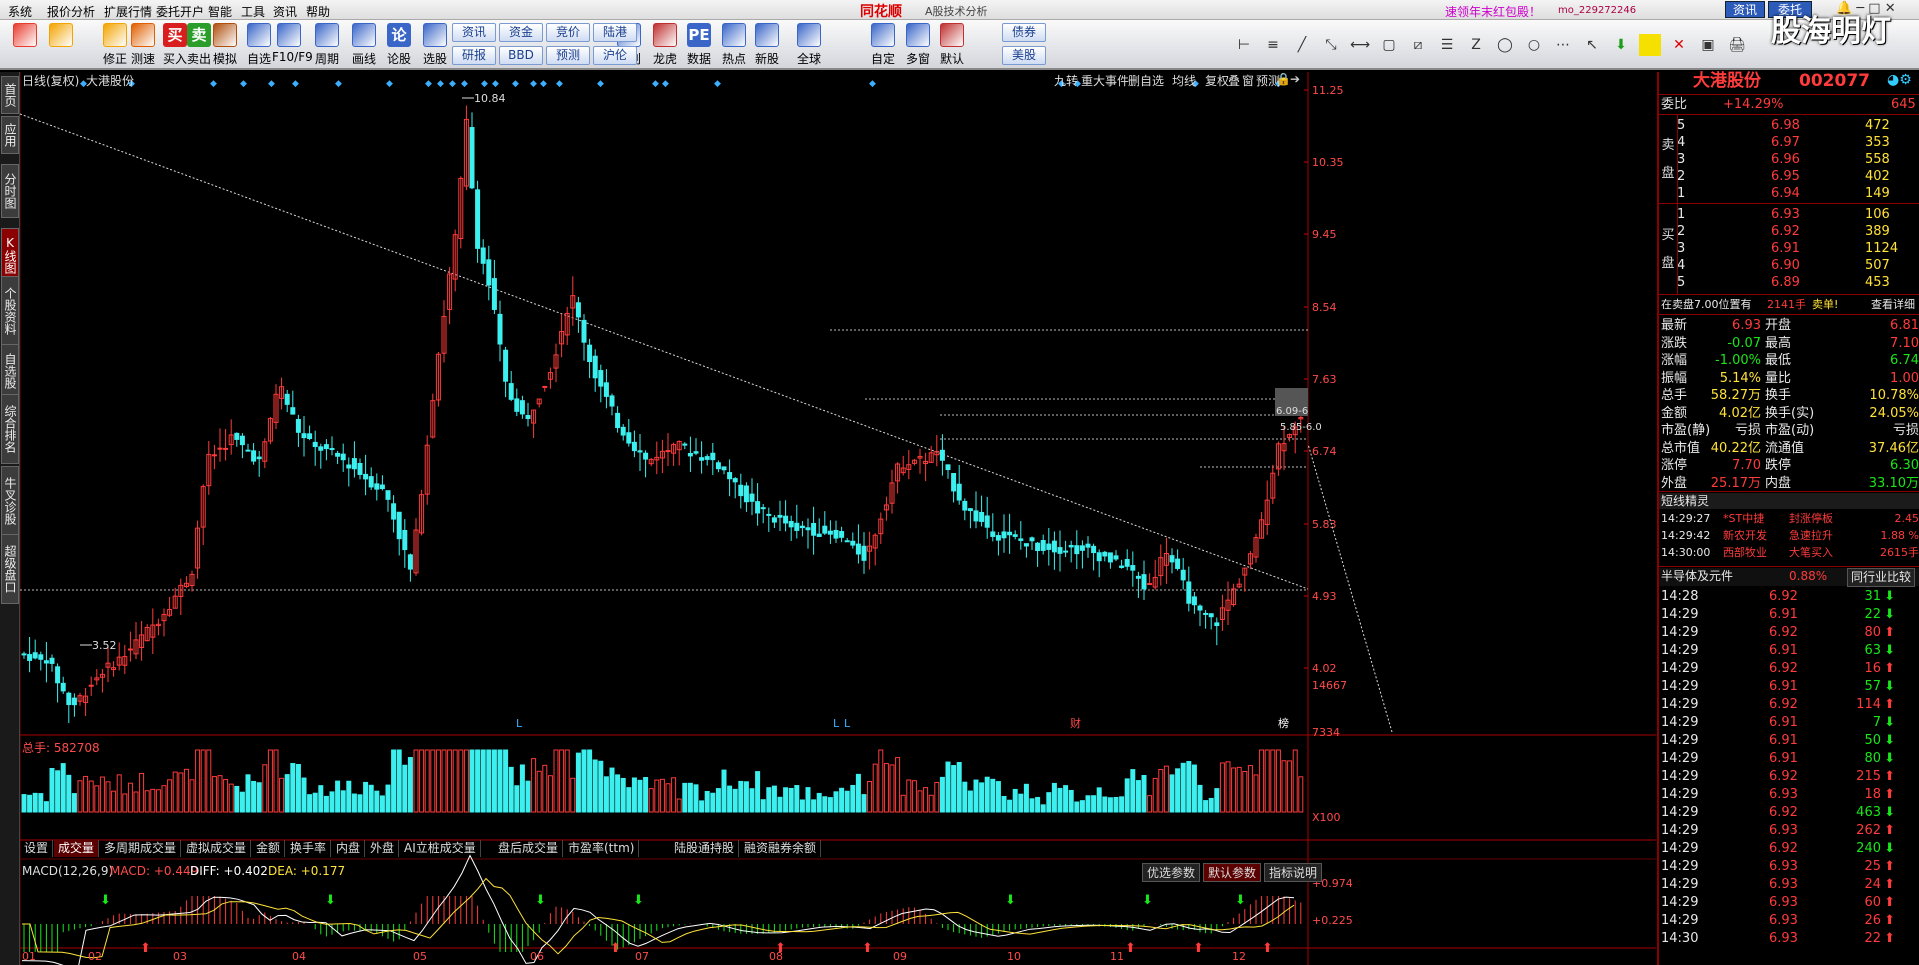 This screenshot has width=1919, height=965. Describe the element at coordinates (399, 45) in the screenshot. I see `toolbar-discuss-button: 论论股` at that location.